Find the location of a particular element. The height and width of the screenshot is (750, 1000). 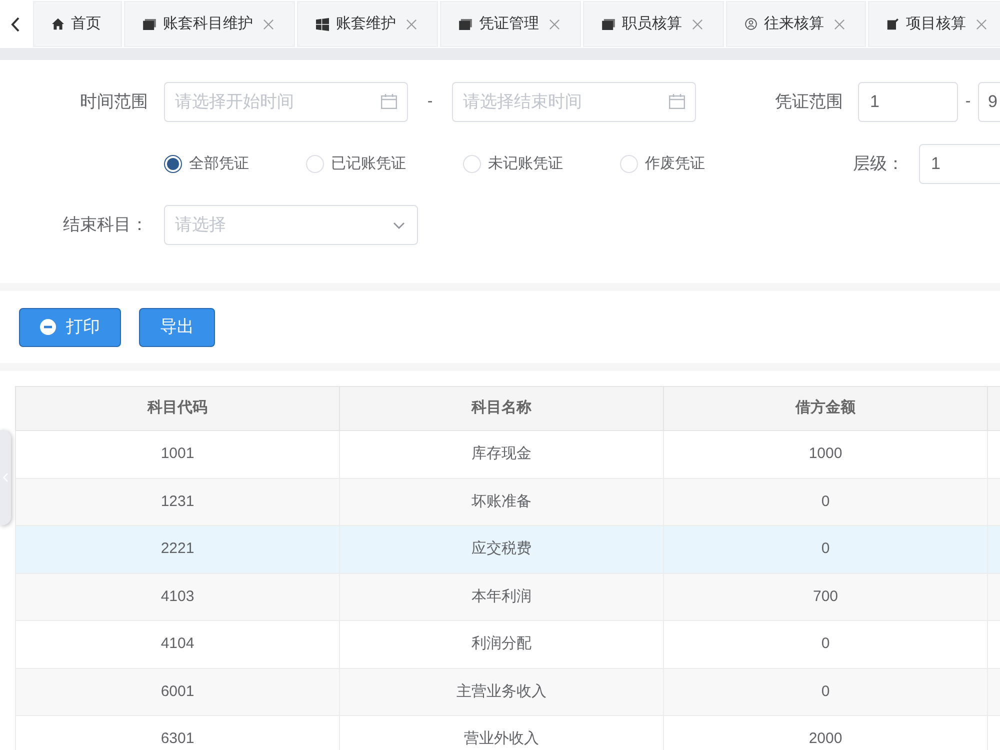

table-cell: 2221 is located at coordinates (178, 549).